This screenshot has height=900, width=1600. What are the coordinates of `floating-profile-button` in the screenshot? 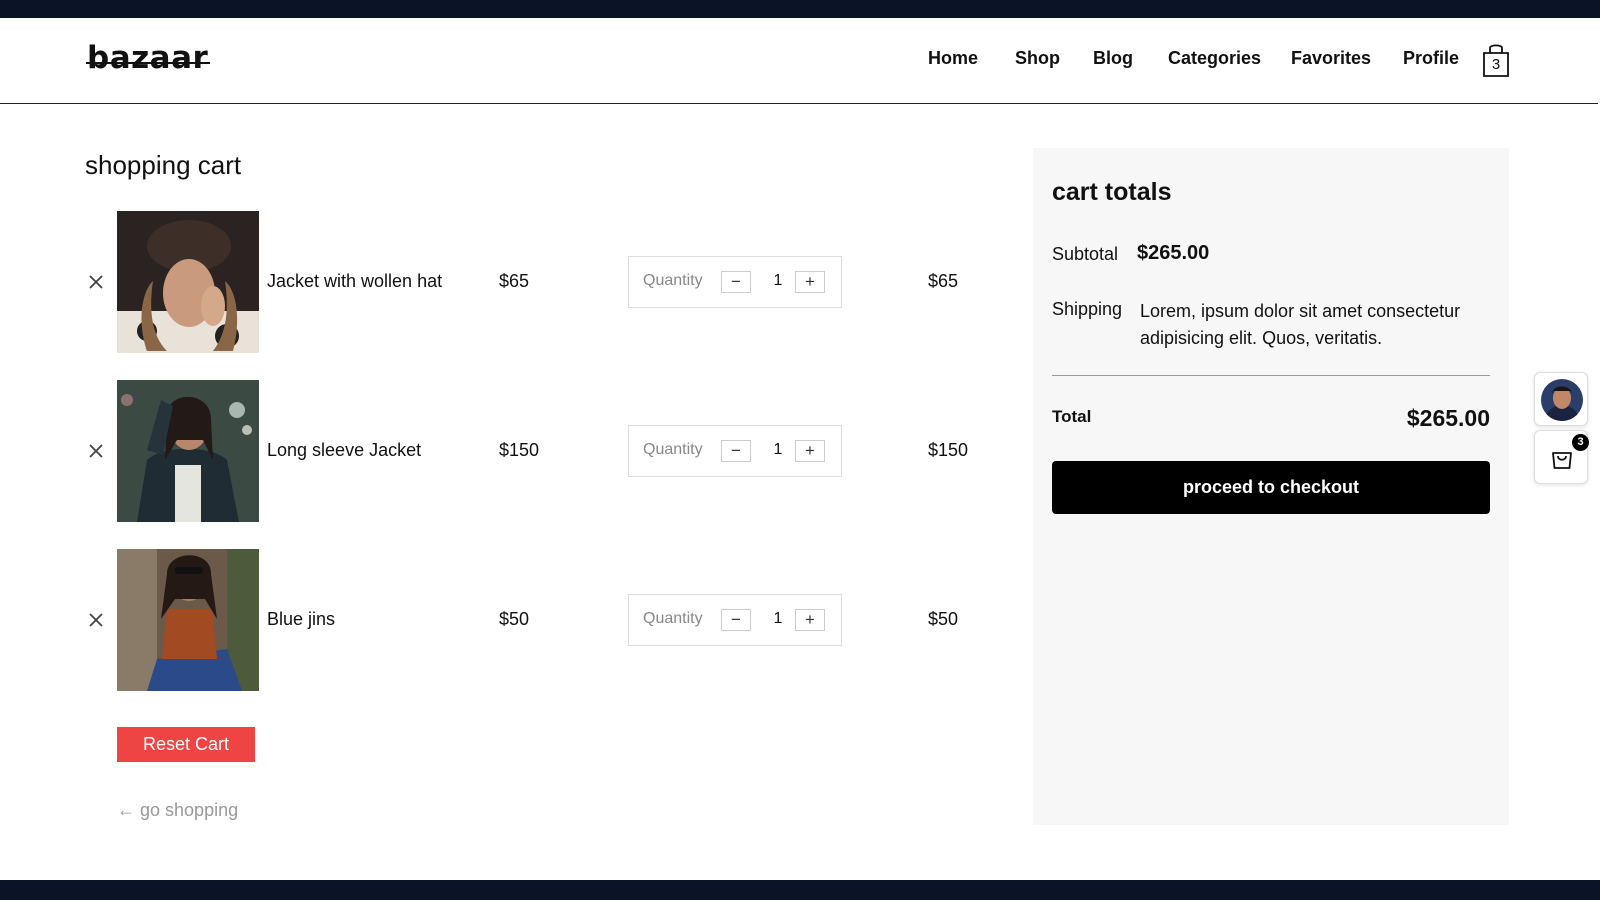 It's located at (1561, 399).